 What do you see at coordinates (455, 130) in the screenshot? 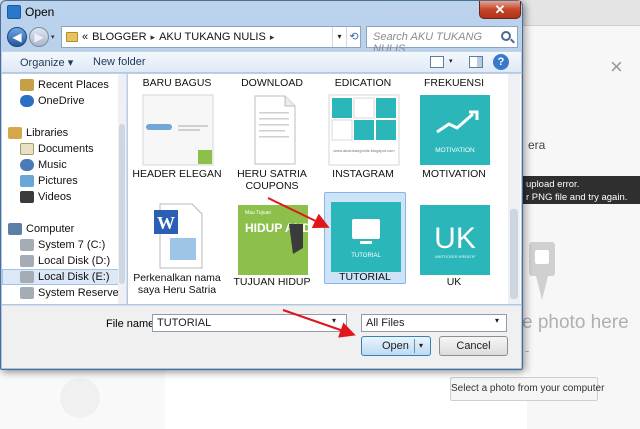
I see `image-thumbnail: MOTIVATION` at bounding box center [455, 130].